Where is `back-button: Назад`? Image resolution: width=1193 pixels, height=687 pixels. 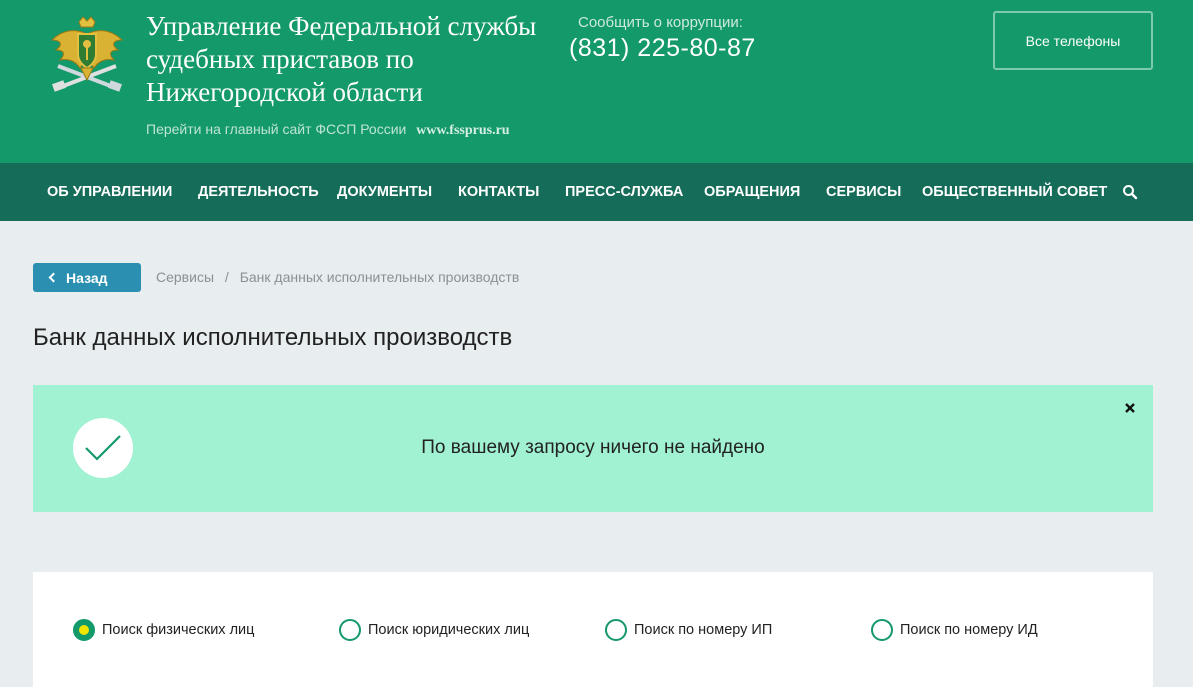 back-button: Назад is located at coordinates (87, 277).